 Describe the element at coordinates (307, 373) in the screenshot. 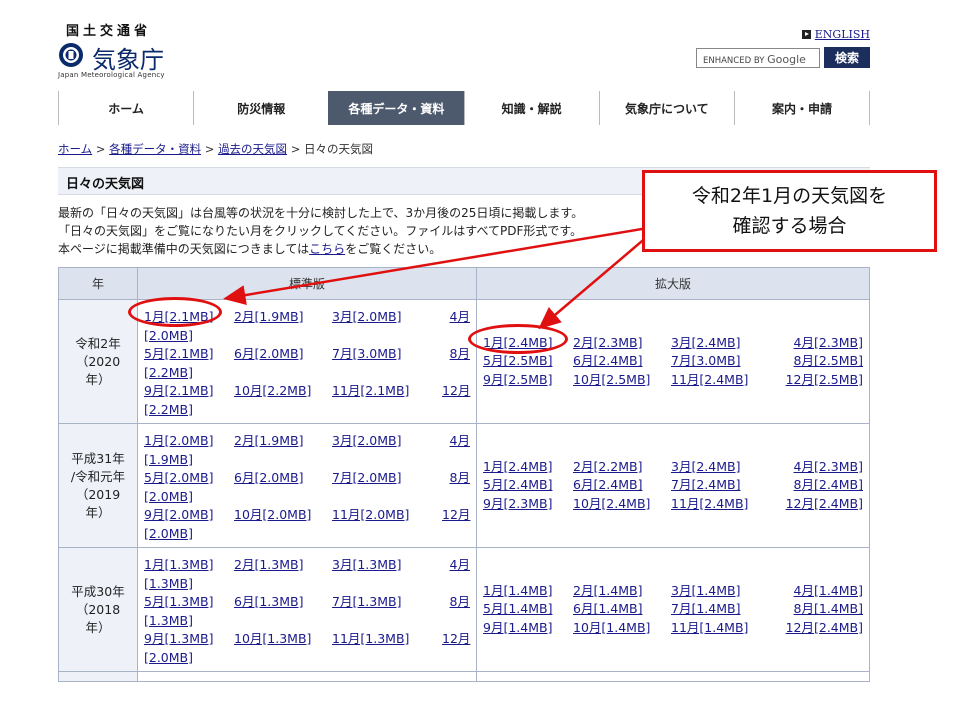

I see `link-cell: [2.2MB]` at that location.